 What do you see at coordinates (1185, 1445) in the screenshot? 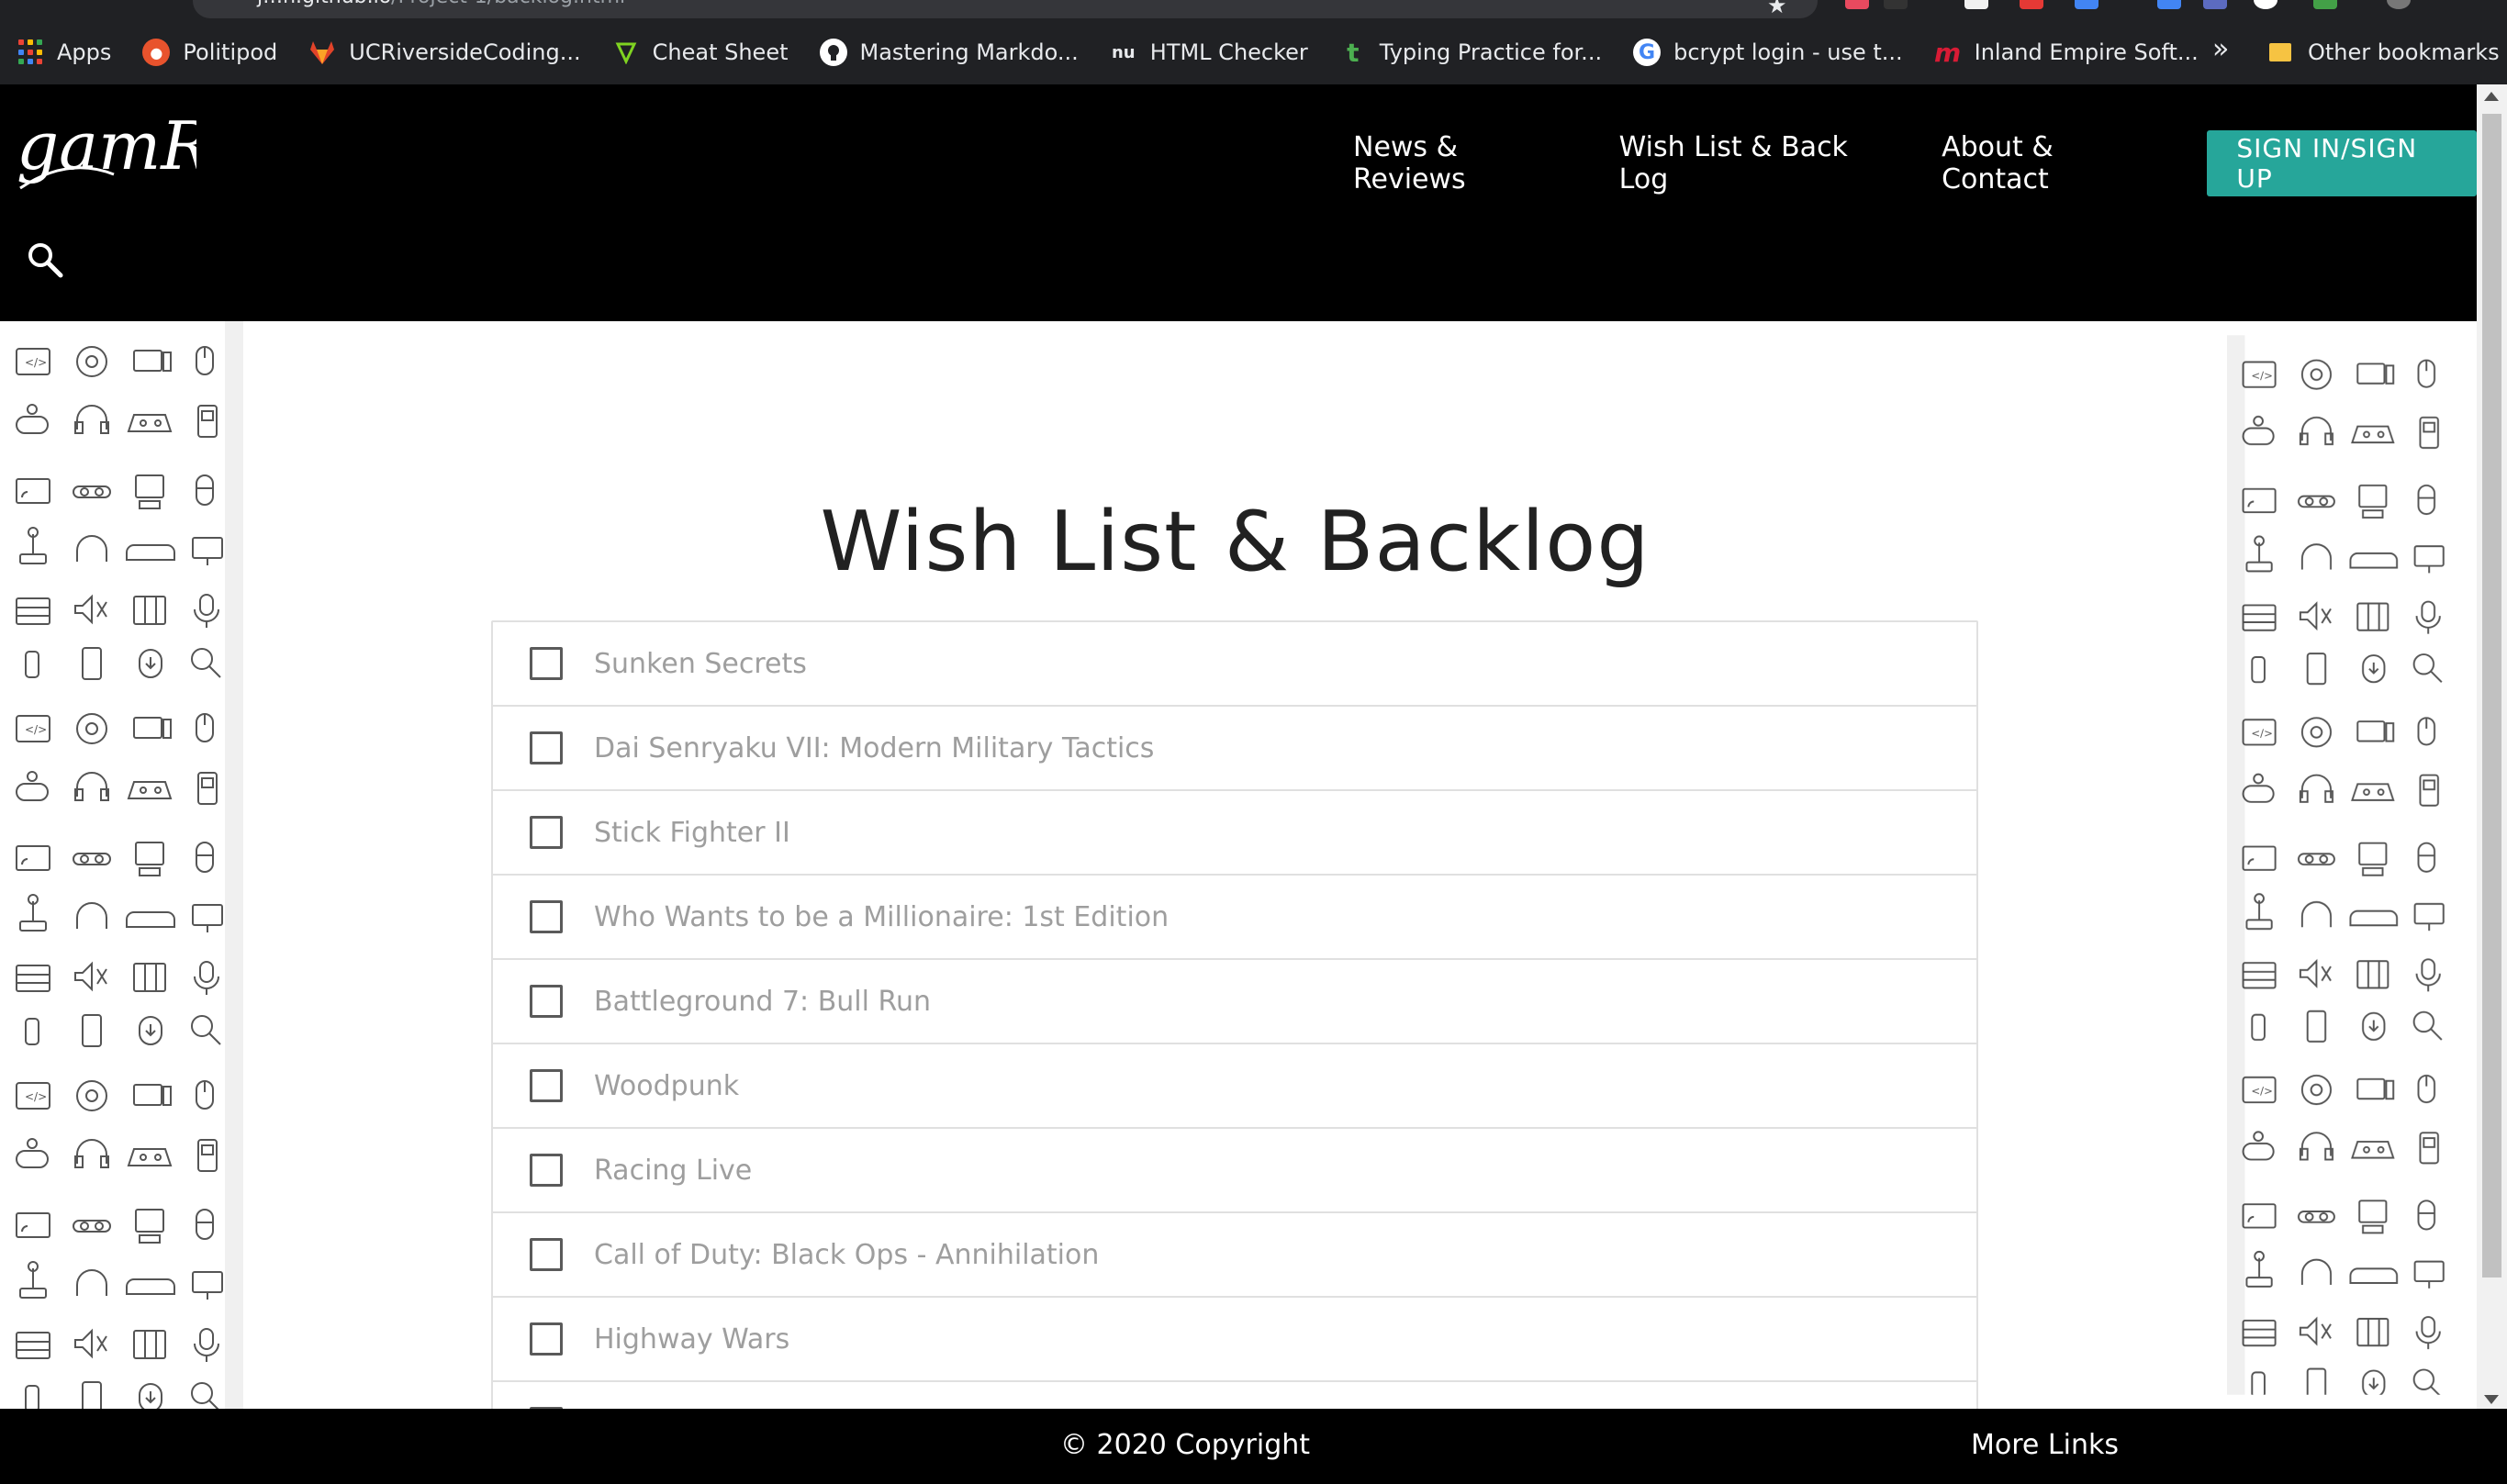
I see `copyright-text: © 2020 Copyright` at bounding box center [1185, 1445].